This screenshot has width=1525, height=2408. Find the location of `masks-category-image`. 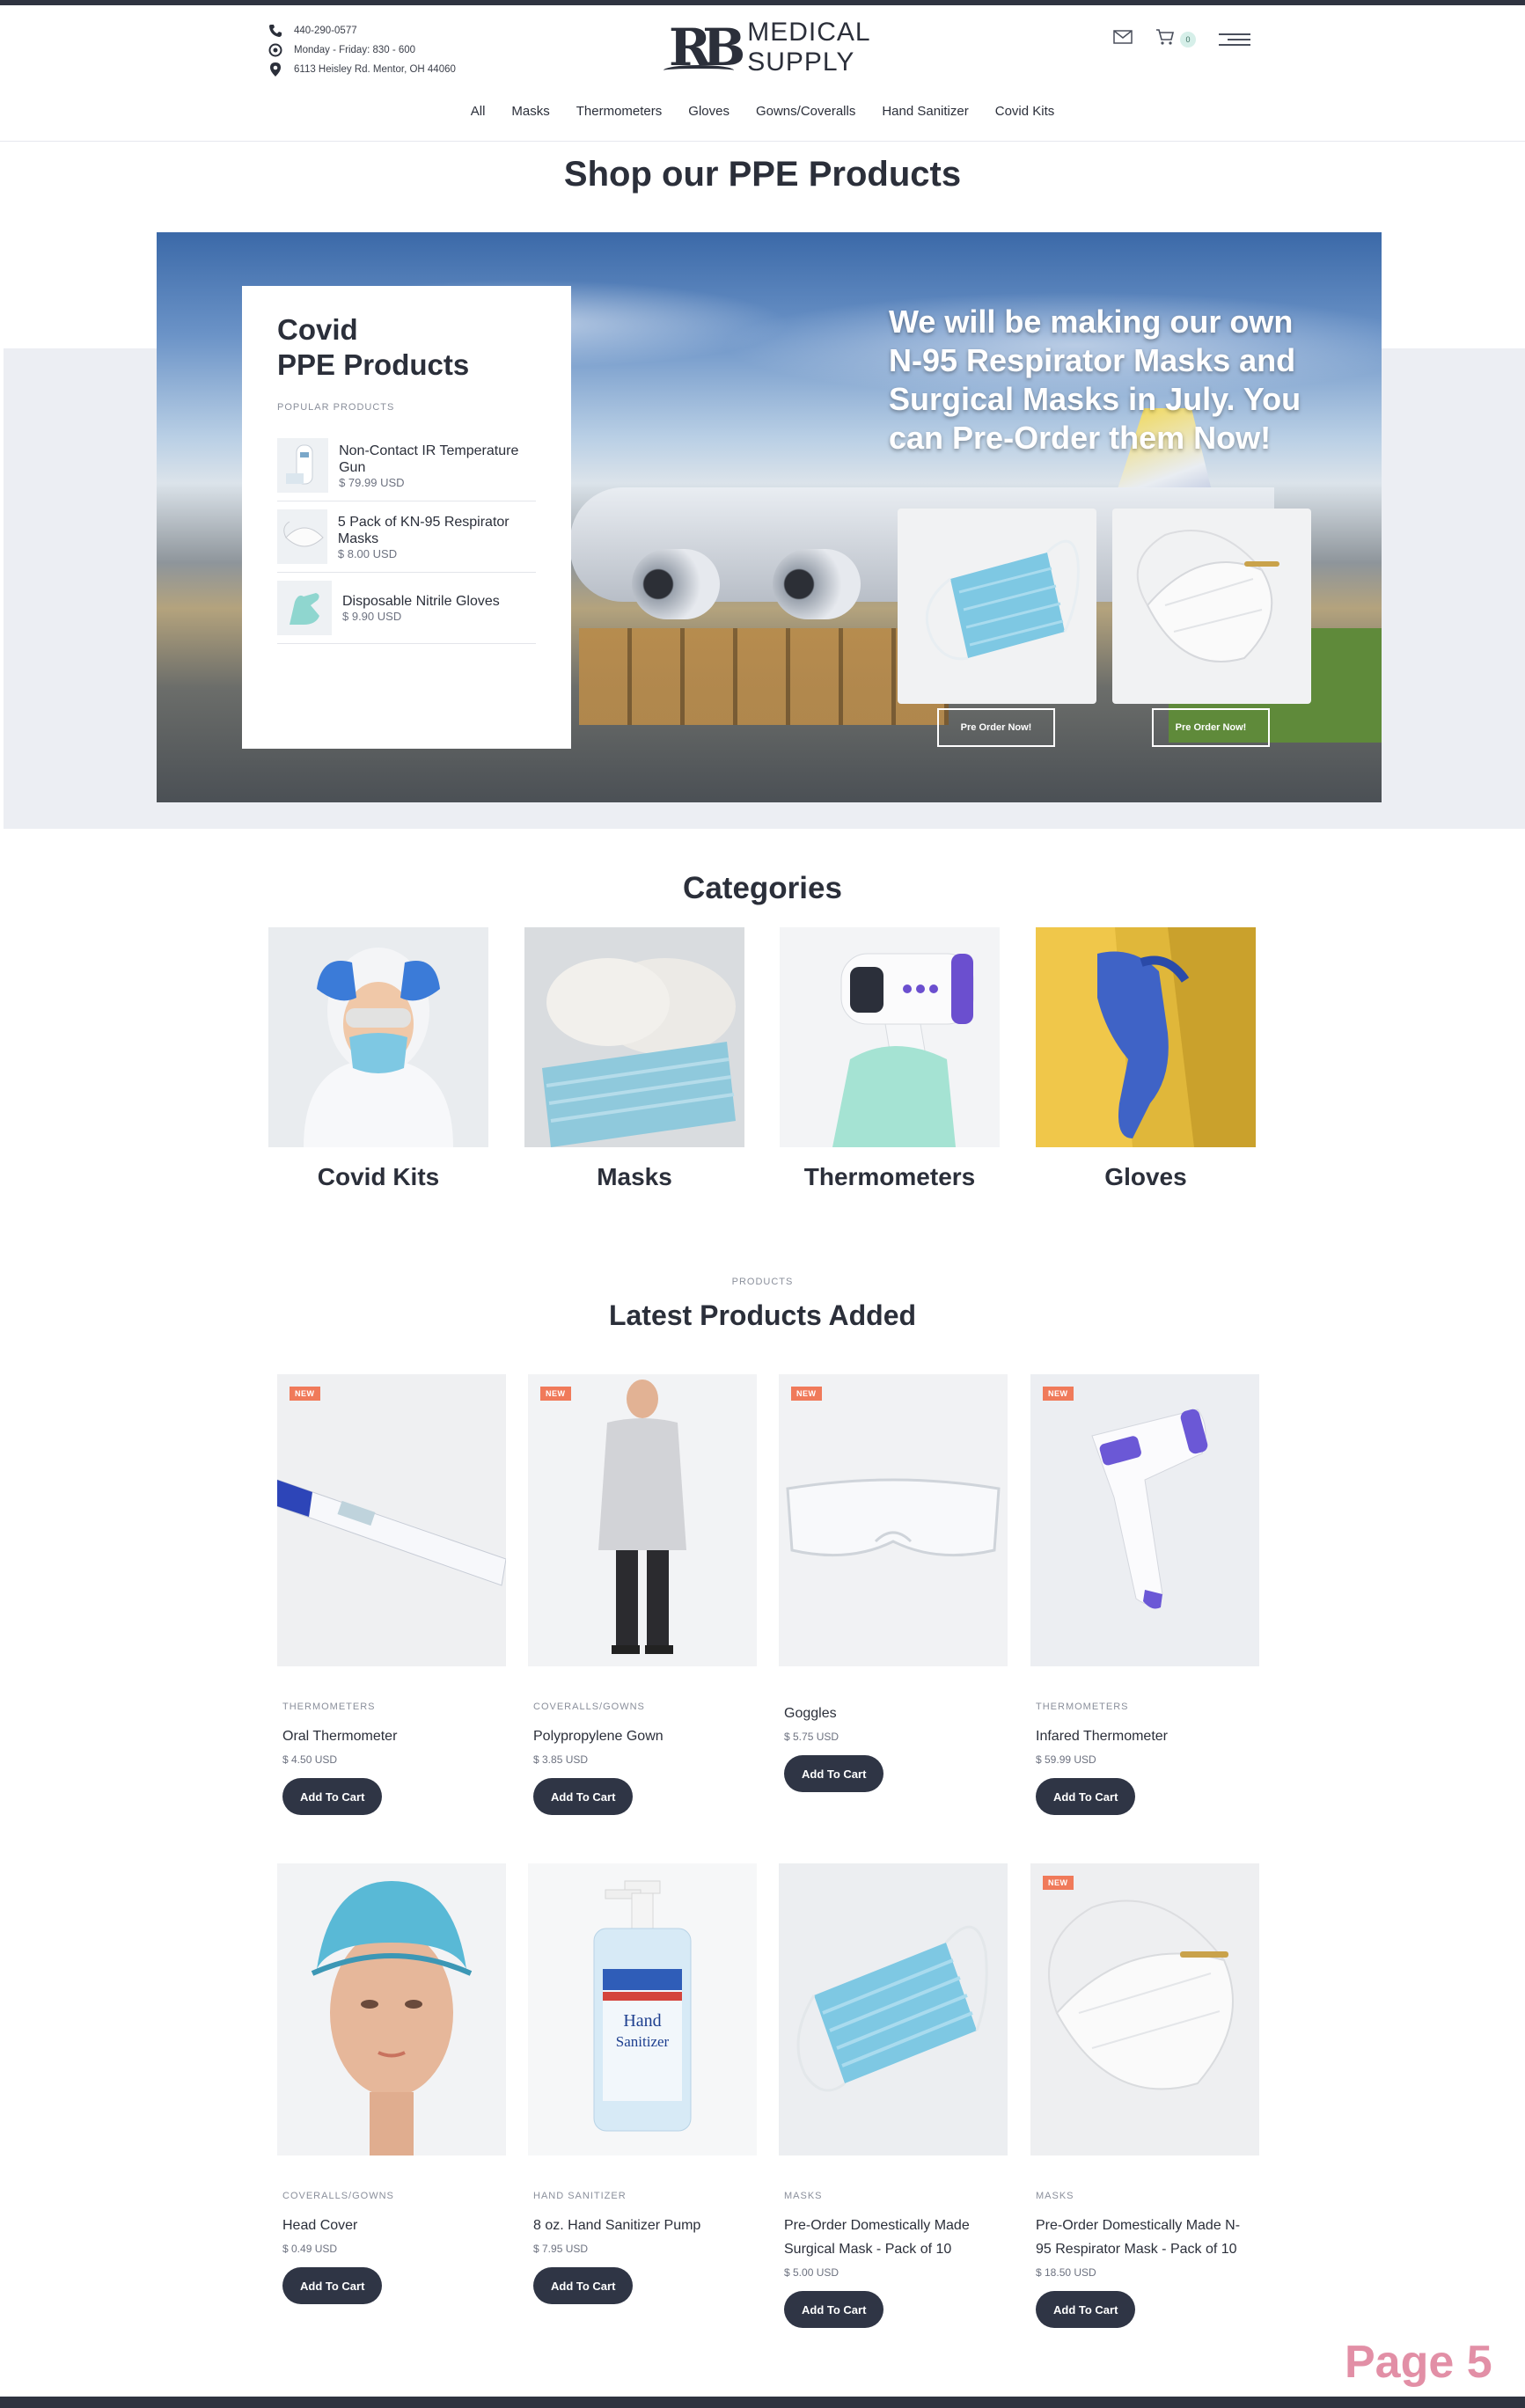

masks-category-image is located at coordinates (634, 1037).